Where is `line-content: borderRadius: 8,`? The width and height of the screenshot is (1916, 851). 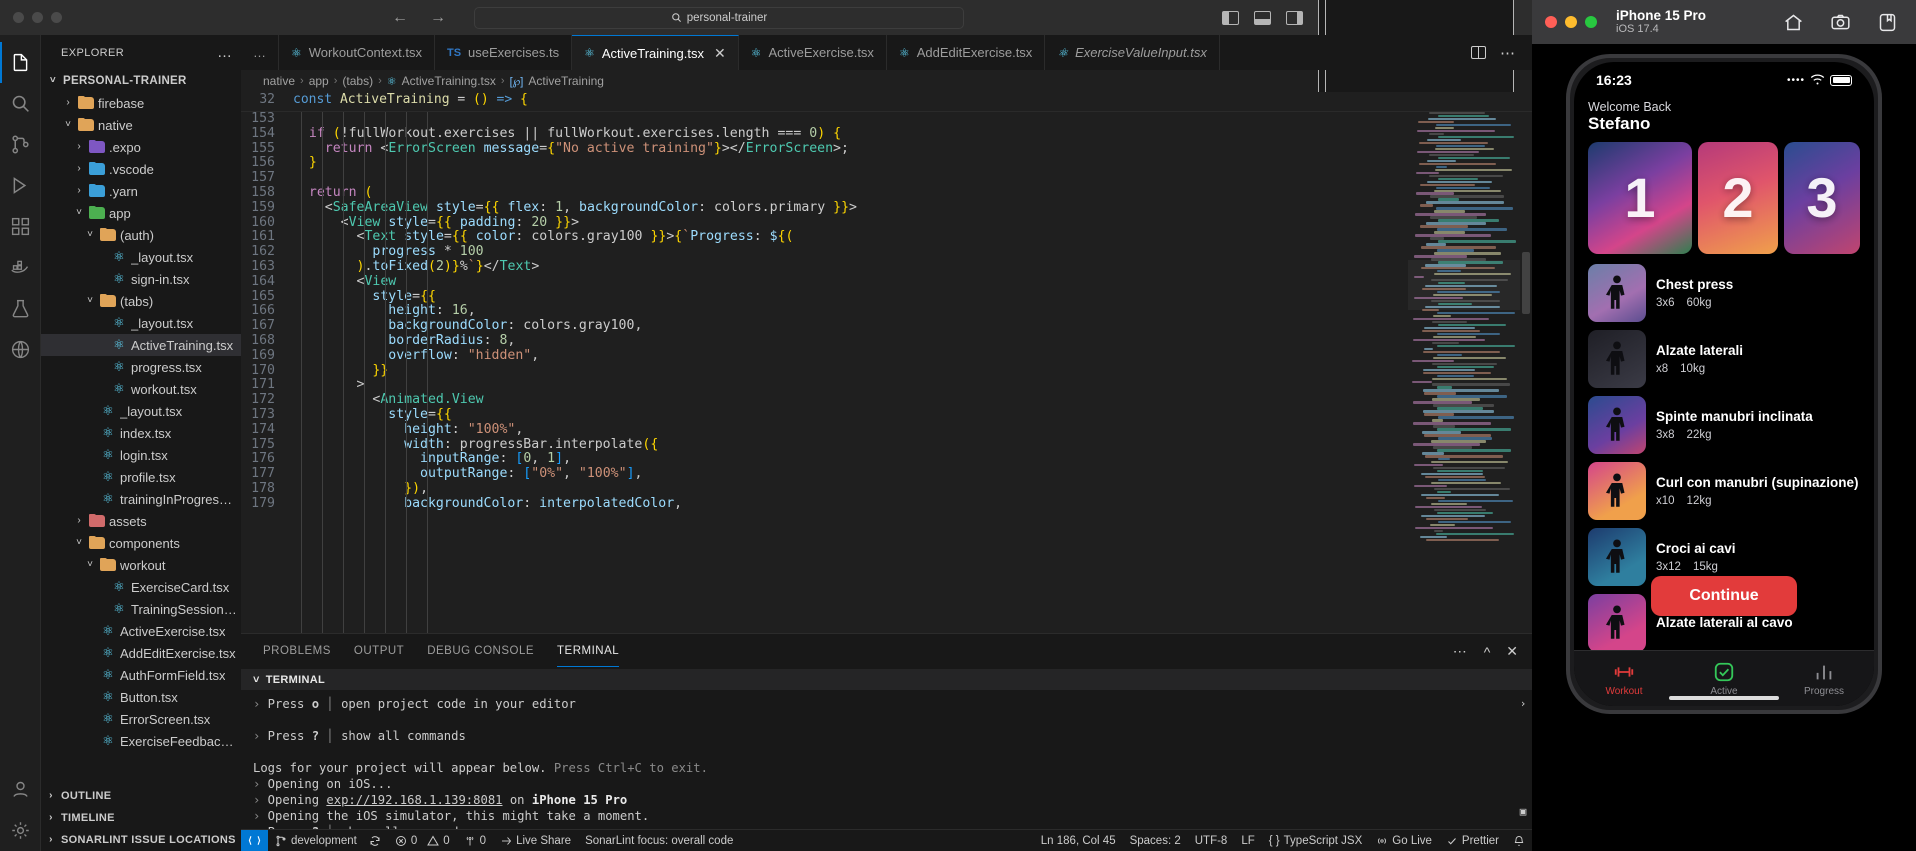
line-content: borderRadius: 8, is located at coordinates (404, 341).